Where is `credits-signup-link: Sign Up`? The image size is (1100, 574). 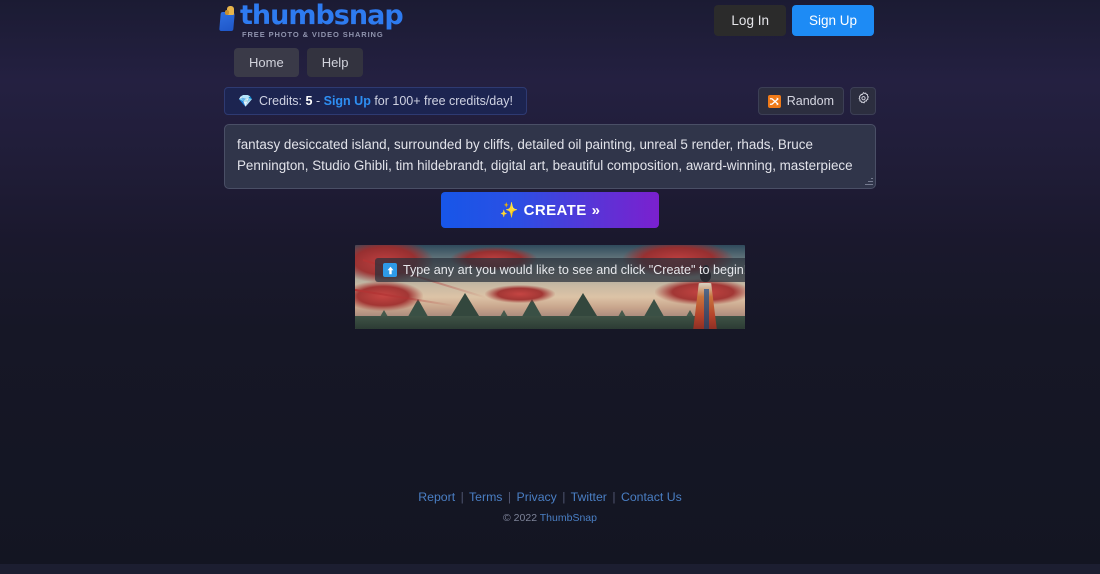
credits-signup-link: Sign Up is located at coordinates (347, 101).